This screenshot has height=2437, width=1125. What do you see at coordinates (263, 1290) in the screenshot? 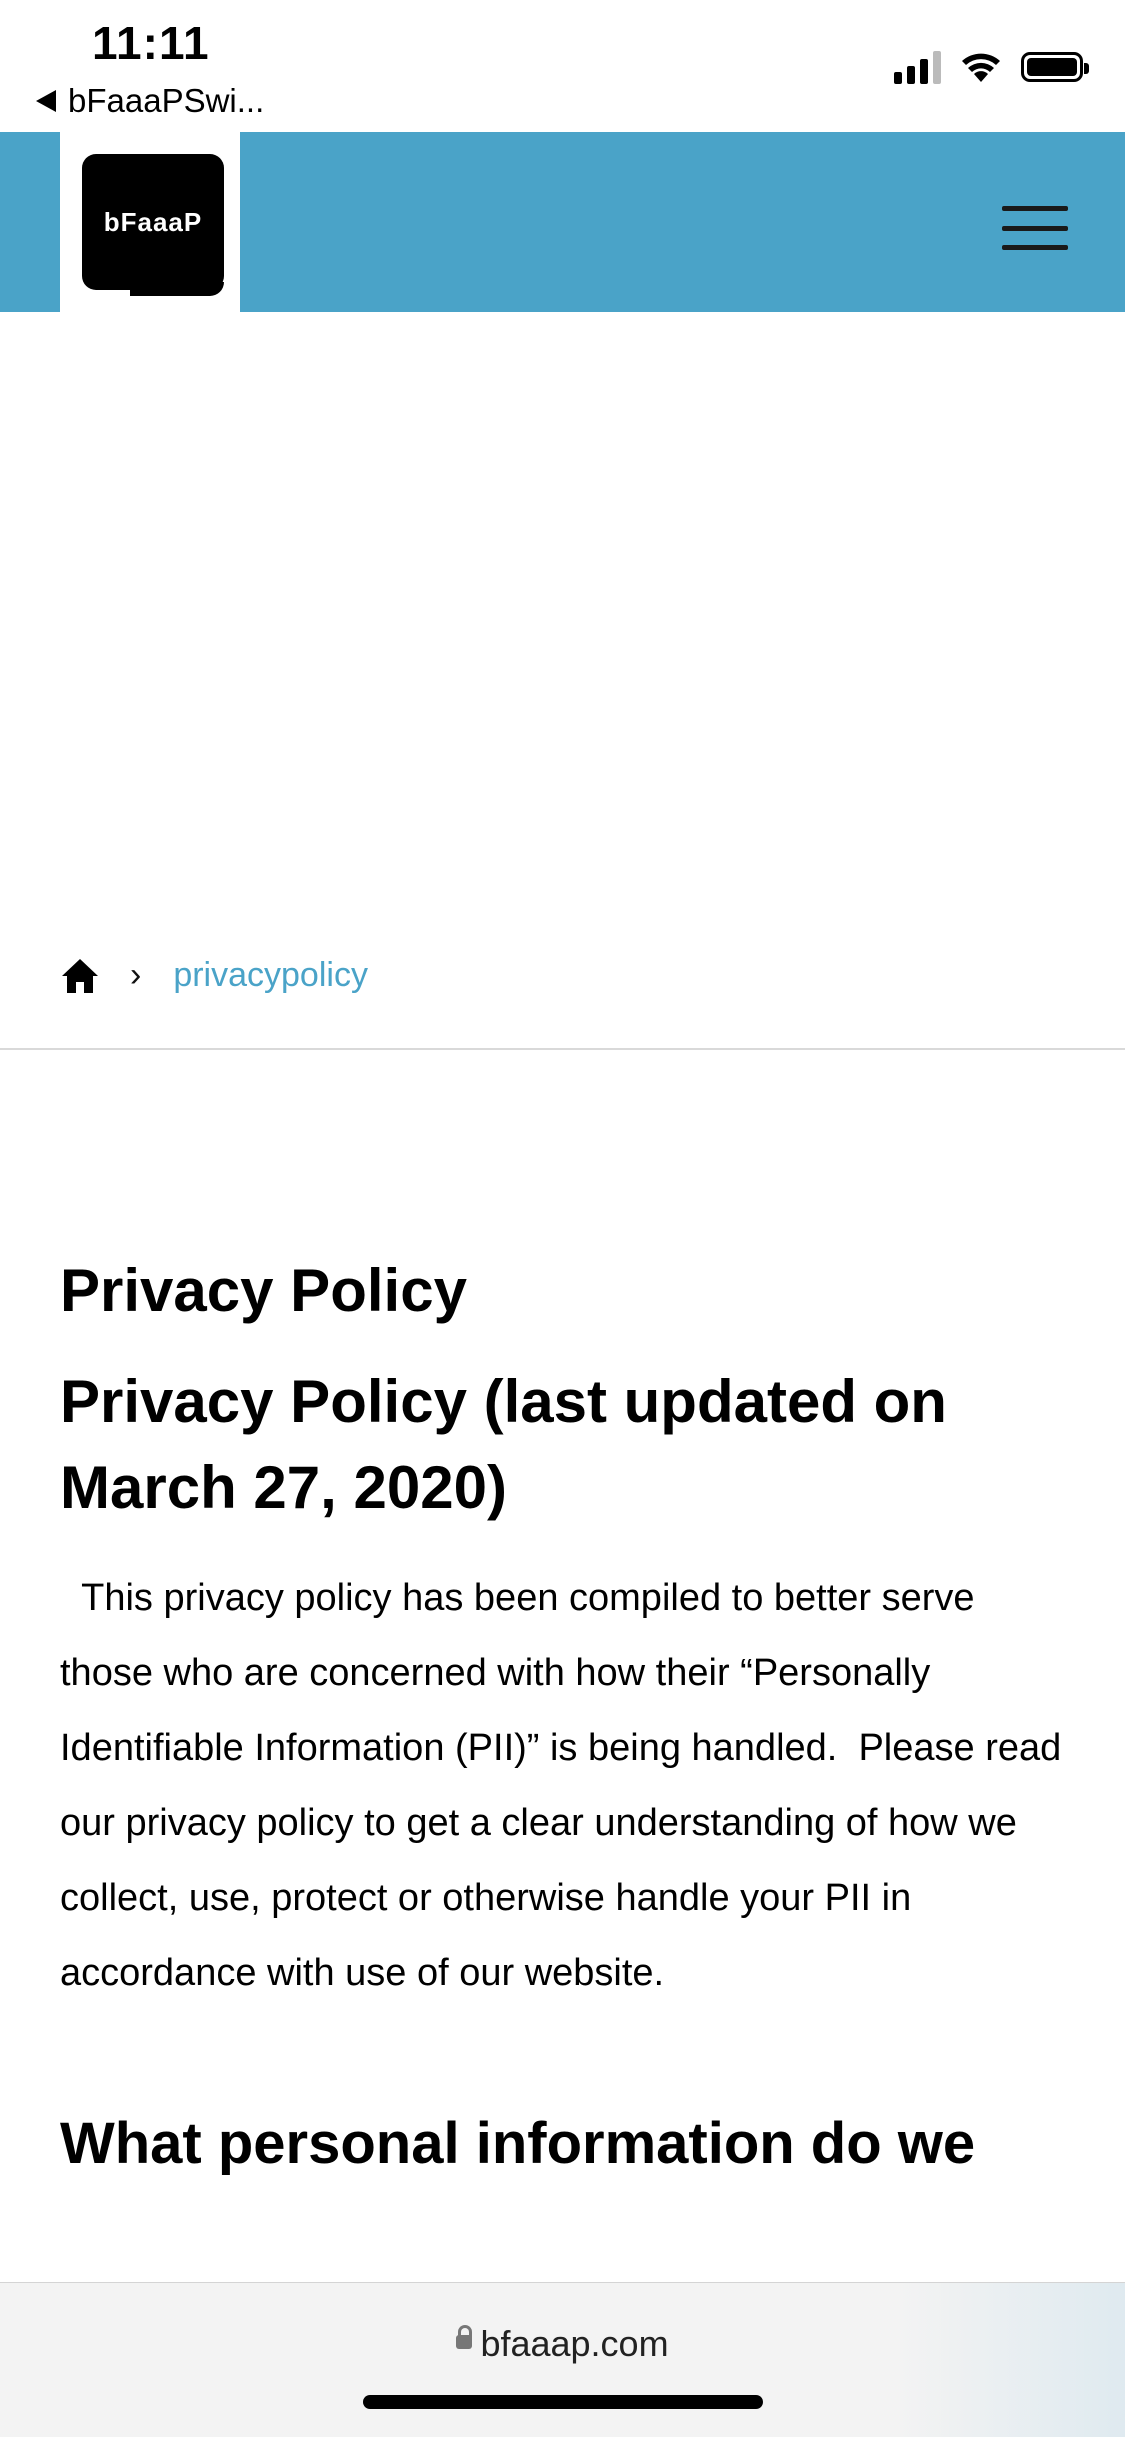
I see `page-title: Privacy Policy` at bounding box center [263, 1290].